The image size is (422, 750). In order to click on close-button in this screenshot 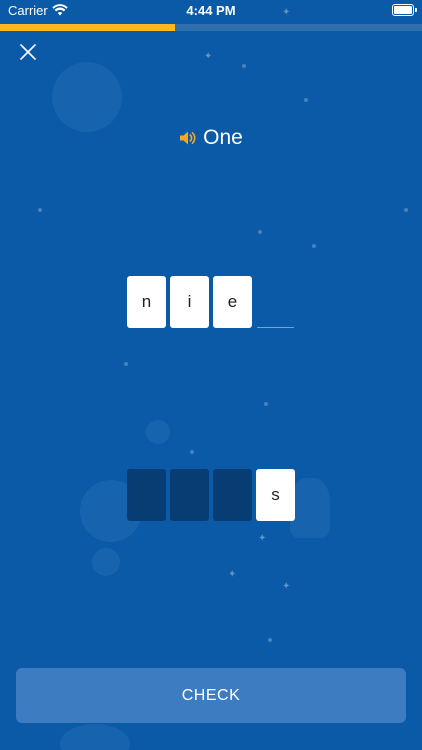, I will do `click(28, 52)`.